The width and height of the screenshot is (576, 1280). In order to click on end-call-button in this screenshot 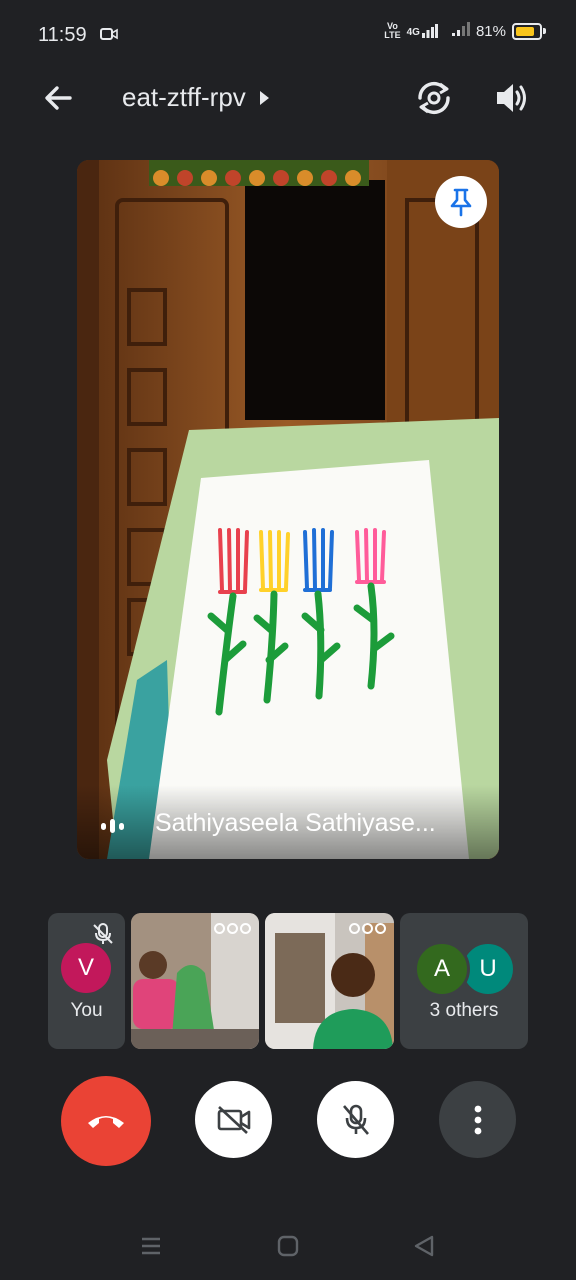, I will do `click(106, 1121)`.